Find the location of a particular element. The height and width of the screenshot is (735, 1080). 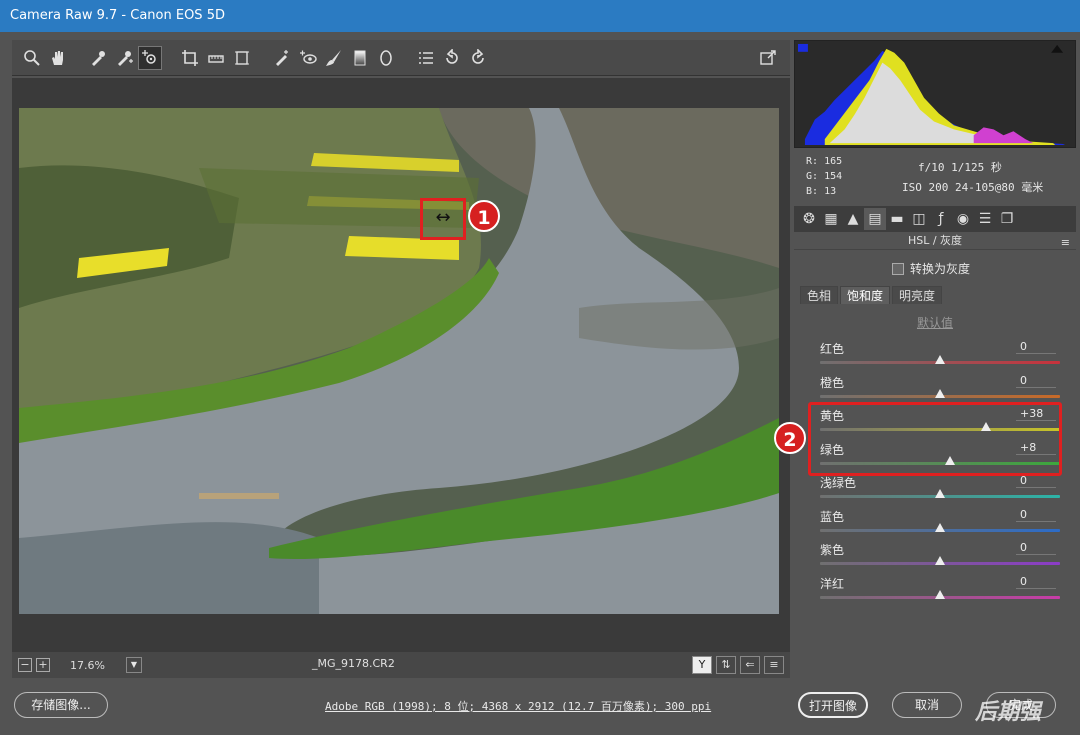

presets-tab-icon: ☰ is located at coordinates (985, 219).